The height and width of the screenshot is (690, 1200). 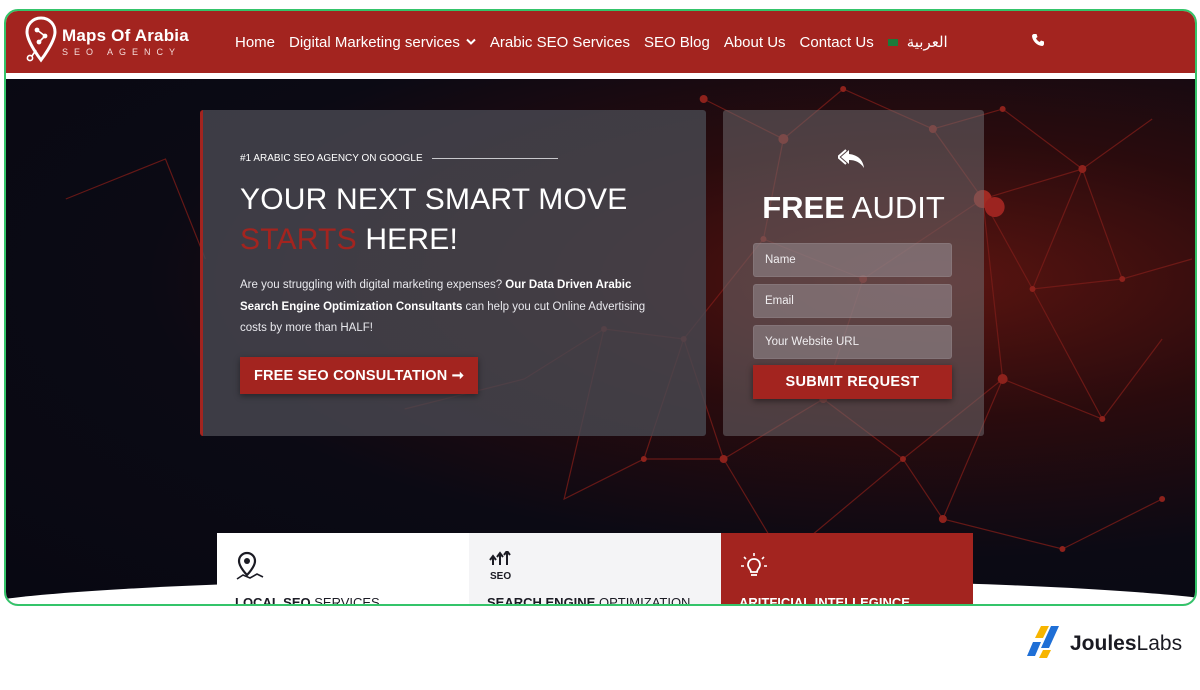 I want to click on logo-subtitle: SEO AGENCY, so click(x=122, y=51).